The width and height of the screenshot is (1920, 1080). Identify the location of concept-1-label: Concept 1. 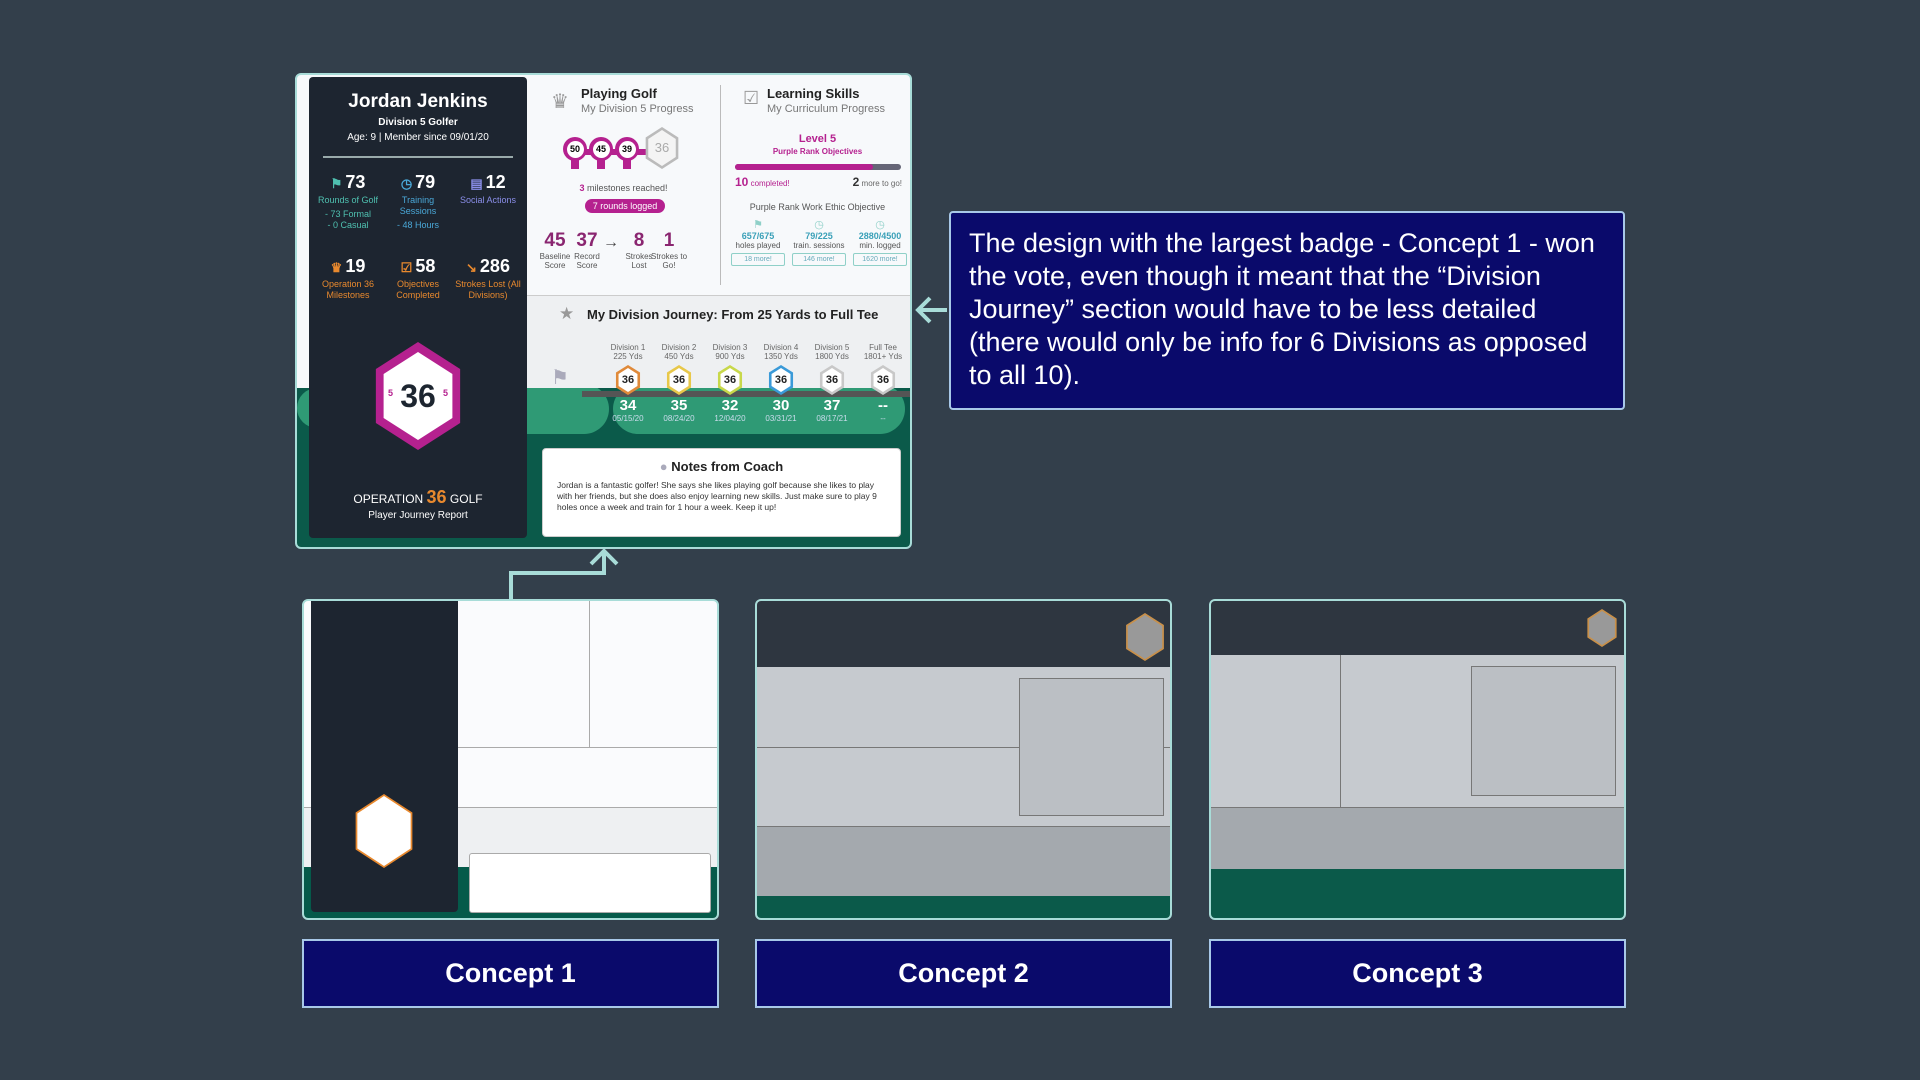
(510, 973).